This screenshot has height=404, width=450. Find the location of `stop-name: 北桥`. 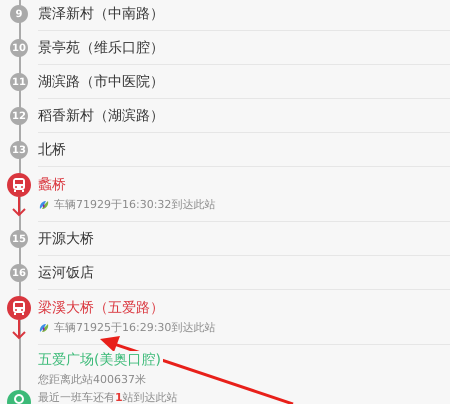

stop-name: 北桥 is located at coordinates (53, 149).